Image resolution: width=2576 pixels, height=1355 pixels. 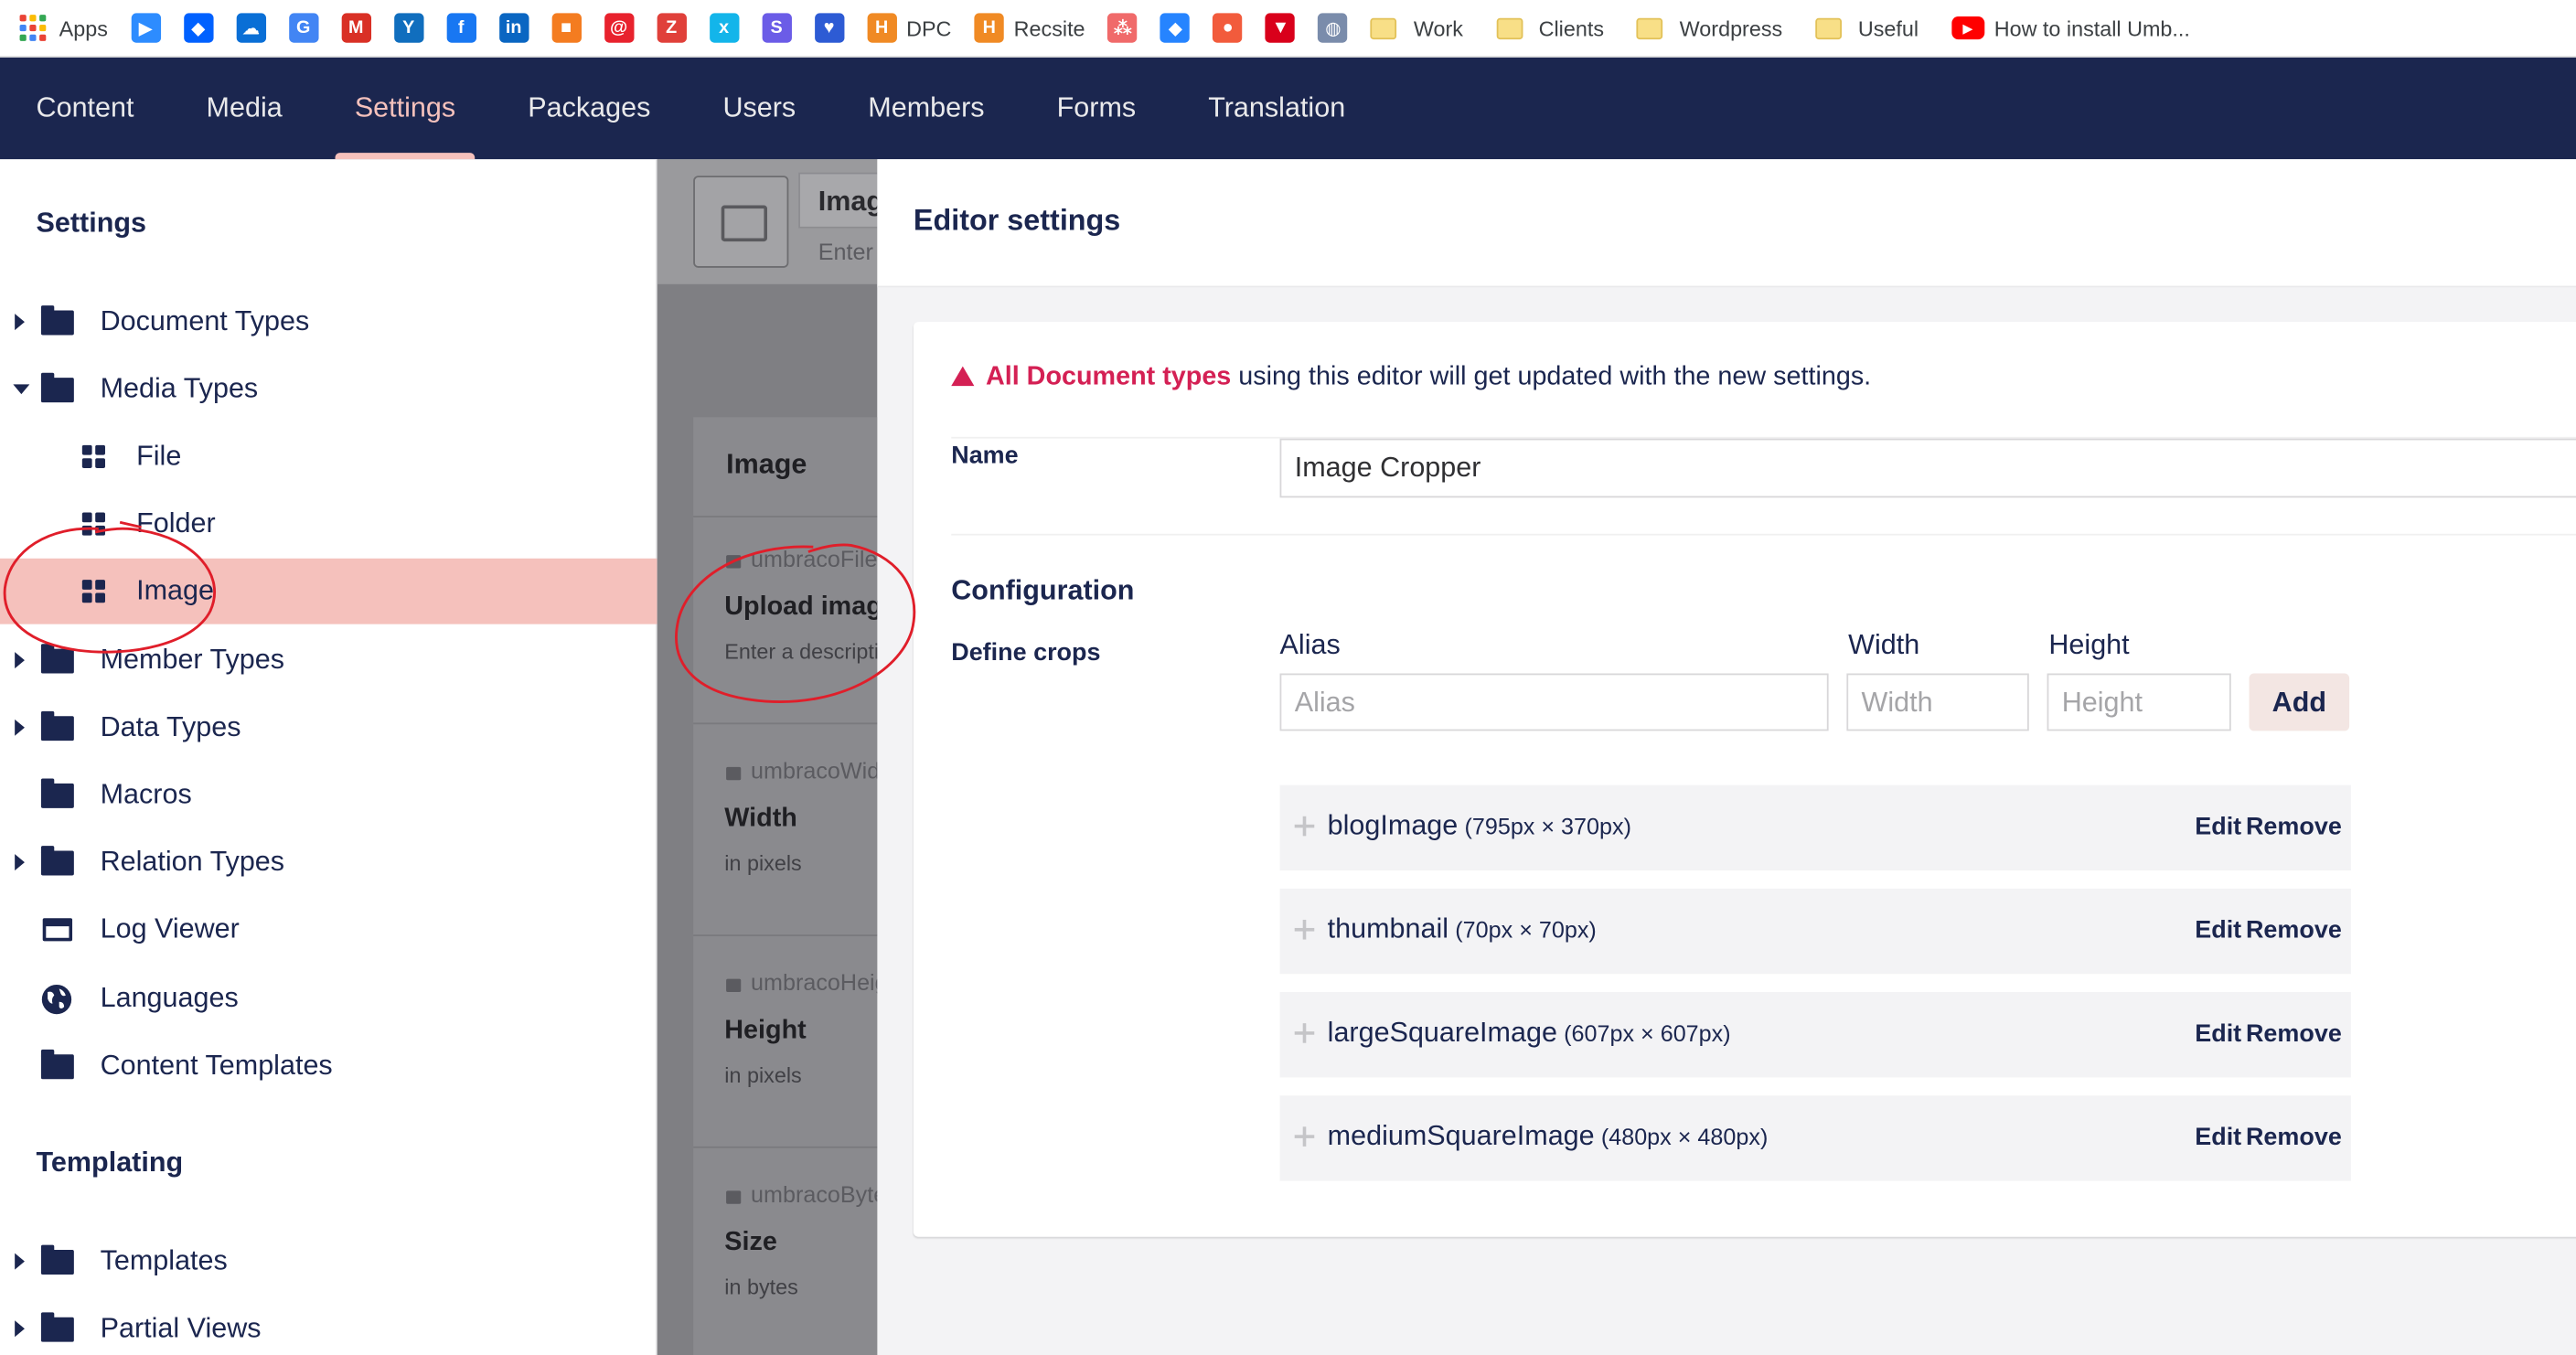 I want to click on bookmark-item: @, so click(x=619, y=28).